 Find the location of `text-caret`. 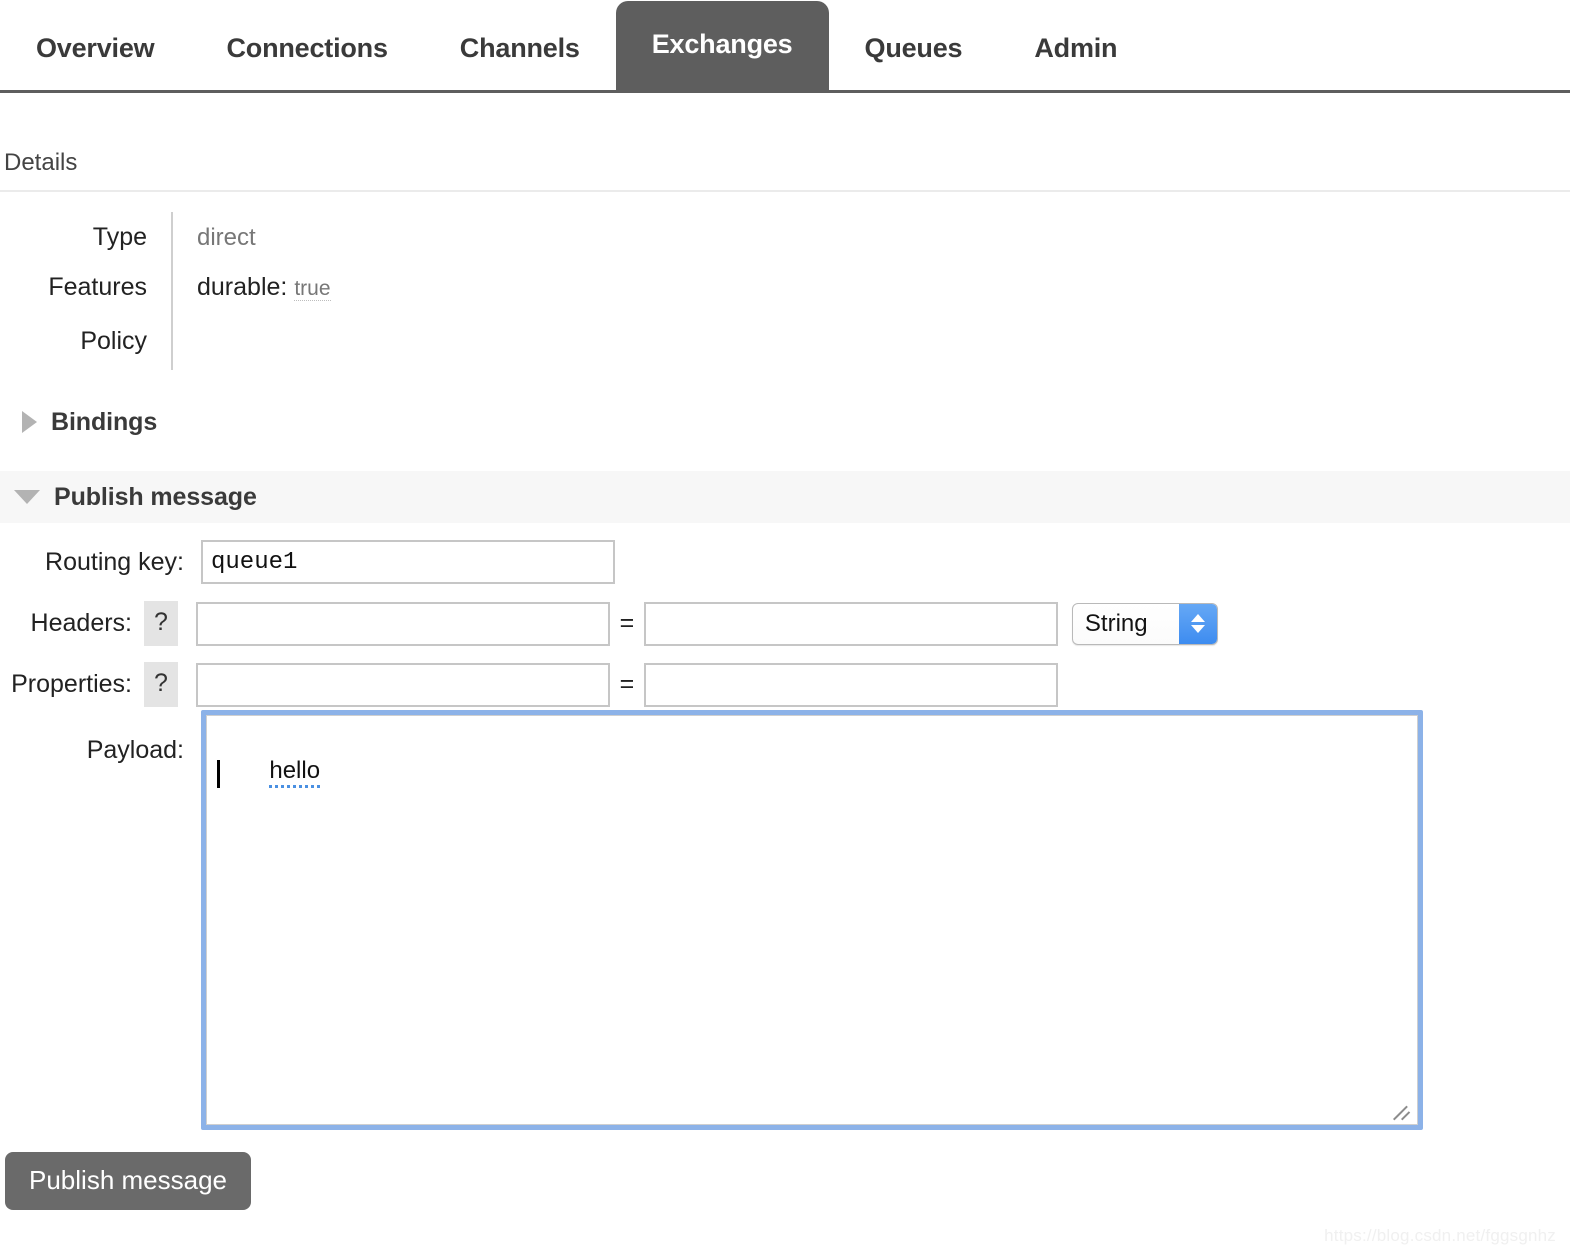

text-caret is located at coordinates (218, 774).